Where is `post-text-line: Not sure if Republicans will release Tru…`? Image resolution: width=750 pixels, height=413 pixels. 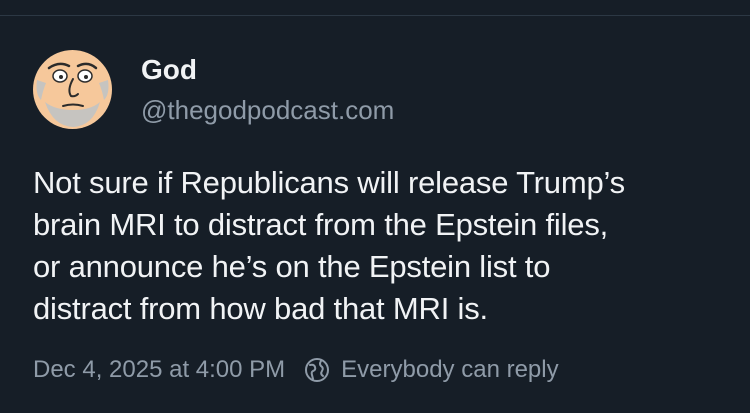 post-text-line: Not sure if Republicans will release Tru… is located at coordinates (329, 182).